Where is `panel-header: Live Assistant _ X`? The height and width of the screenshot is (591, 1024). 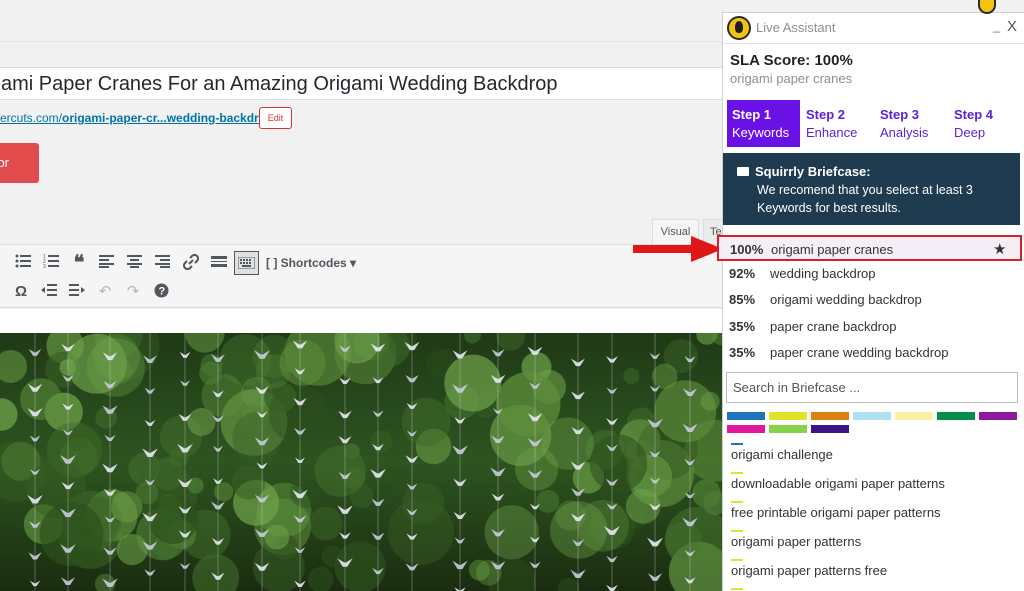 panel-header: Live Assistant _ X is located at coordinates (873, 28).